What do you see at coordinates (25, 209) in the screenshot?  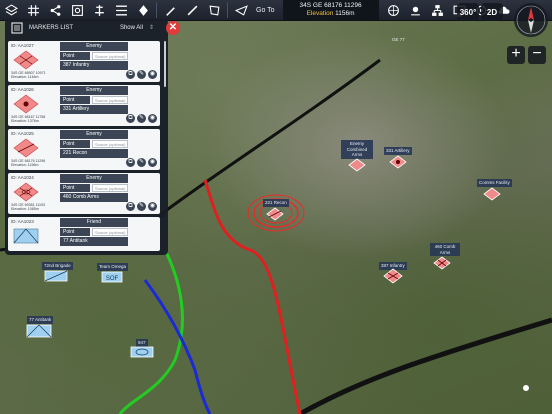 I see `marker-elevation: Elevation: 1085m` at bounding box center [25, 209].